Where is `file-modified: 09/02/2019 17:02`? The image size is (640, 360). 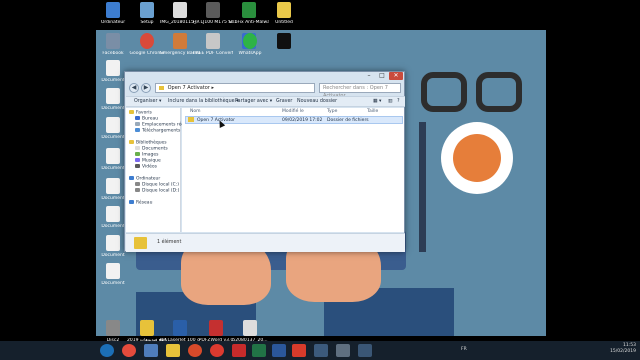 file-modified: 09/02/2019 17:02 is located at coordinates (302, 120).